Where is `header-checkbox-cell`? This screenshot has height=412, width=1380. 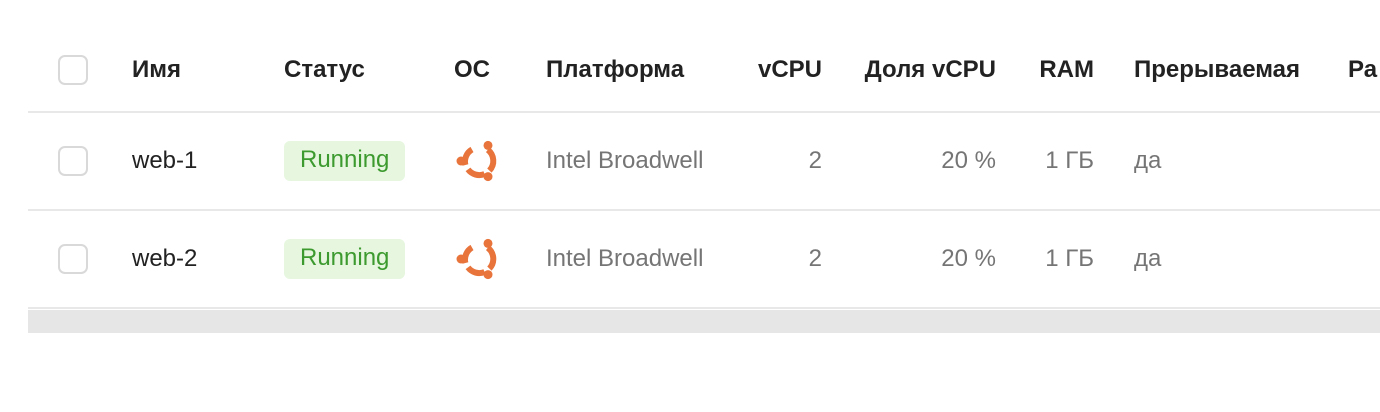
header-checkbox-cell is located at coordinates (78, 69).